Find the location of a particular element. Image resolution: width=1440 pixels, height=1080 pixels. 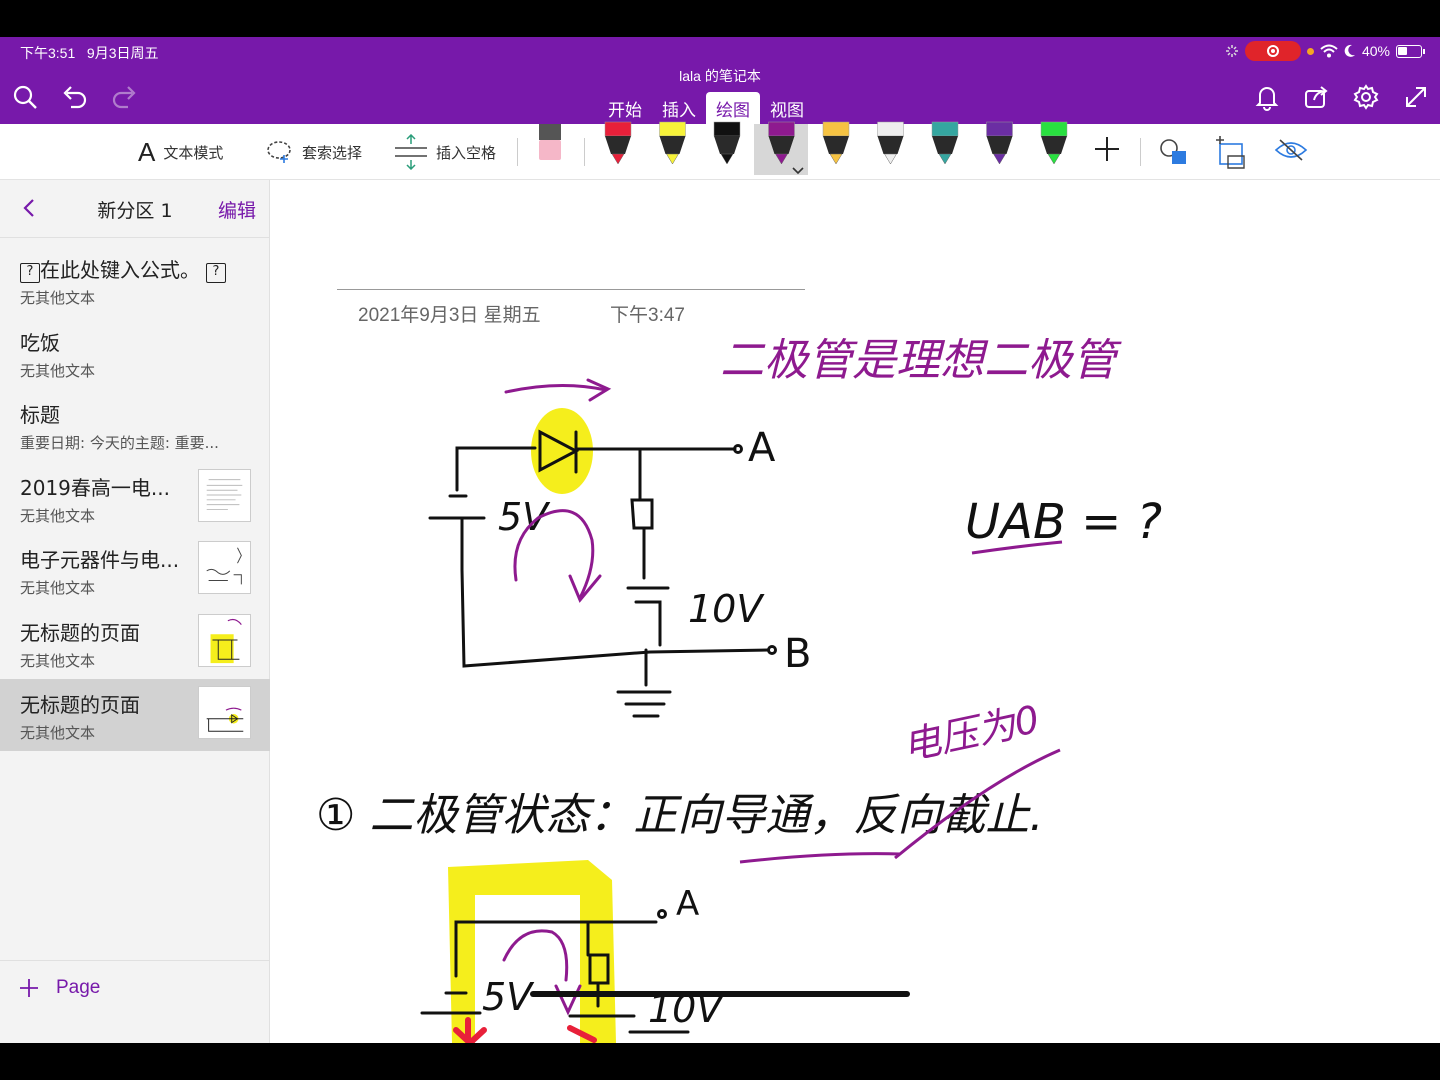

sidebar-header: 新分区 1 编辑 is located at coordinates (135, 209).